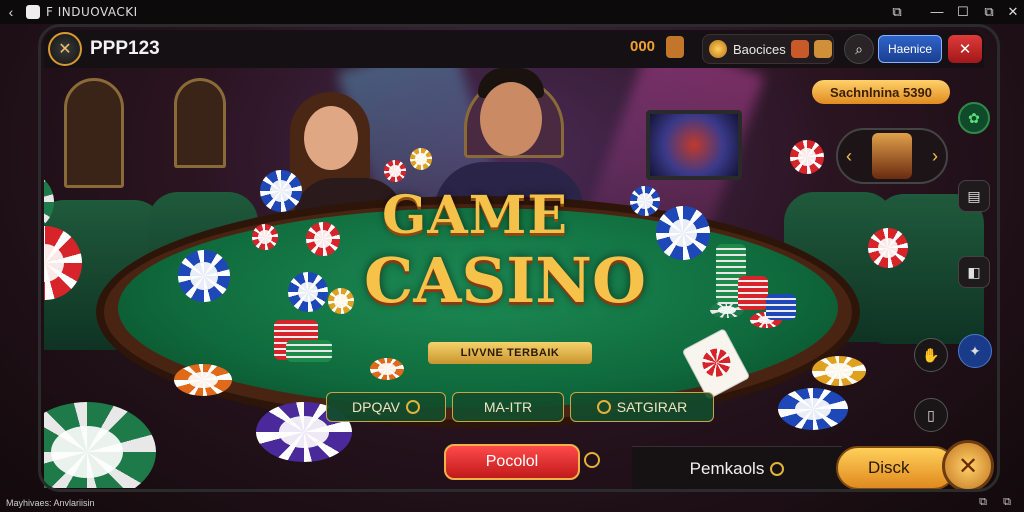 The width and height of the screenshot is (1024, 512). I want to click on option-button-dpqav: DPQAV, so click(386, 407).